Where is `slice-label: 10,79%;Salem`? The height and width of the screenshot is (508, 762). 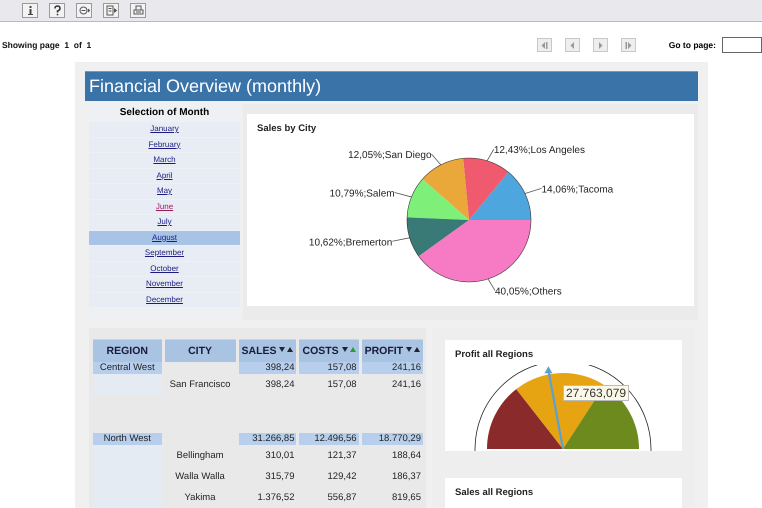
slice-label: 10,79%;Salem is located at coordinates (362, 194).